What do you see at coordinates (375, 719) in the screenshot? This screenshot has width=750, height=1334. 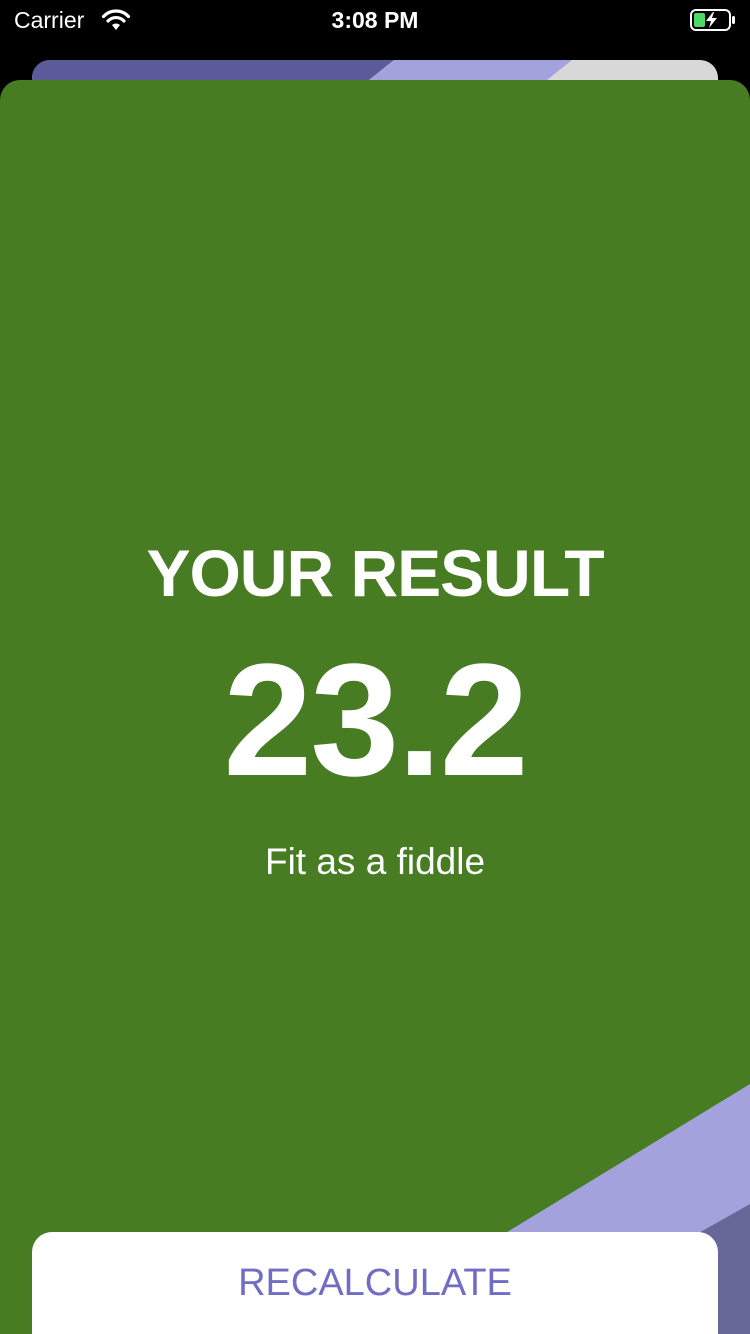 I see `bmi-value: 23.2` at bounding box center [375, 719].